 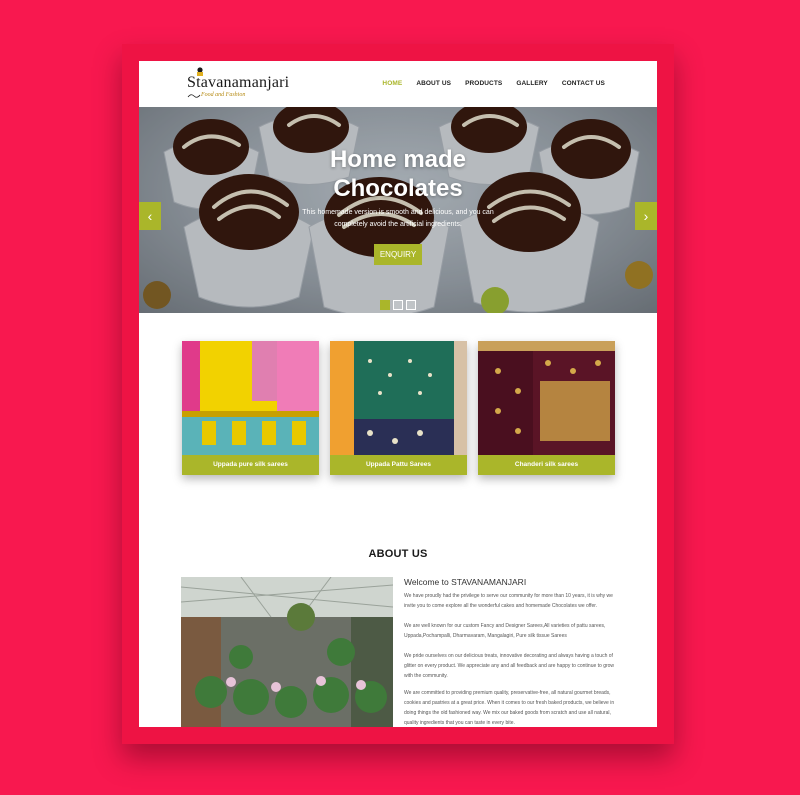 What do you see at coordinates (398, 465) in the screenshot?
I see `product-label: Uppada Pattu Sarees` at bounding box center [398, 465].